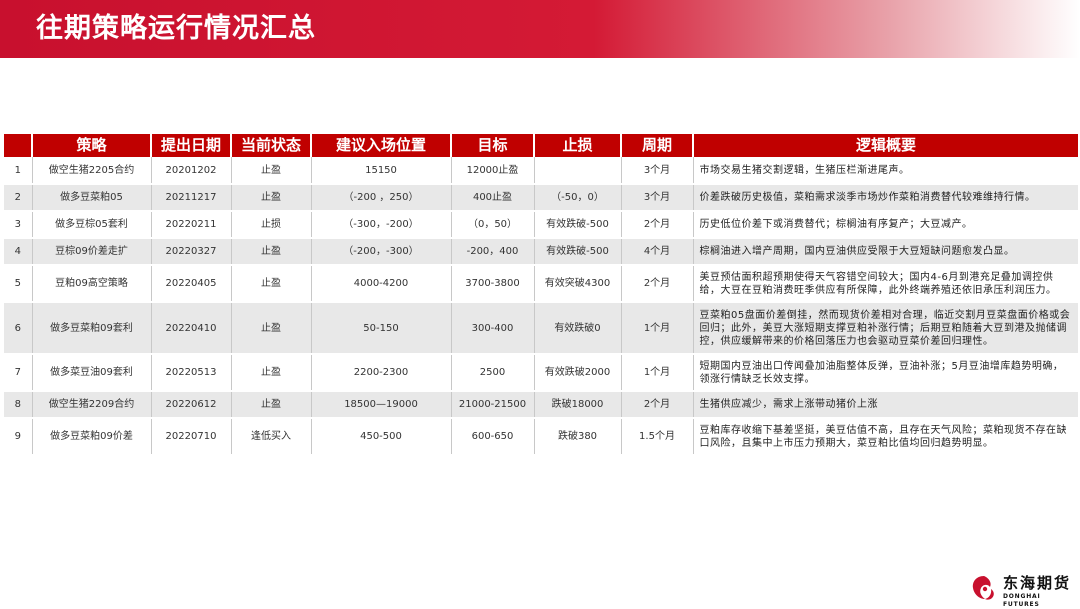 The width and height of the screenshot is (1080, 609). I want to click on cell-period: 4个月, so click(657, 252).